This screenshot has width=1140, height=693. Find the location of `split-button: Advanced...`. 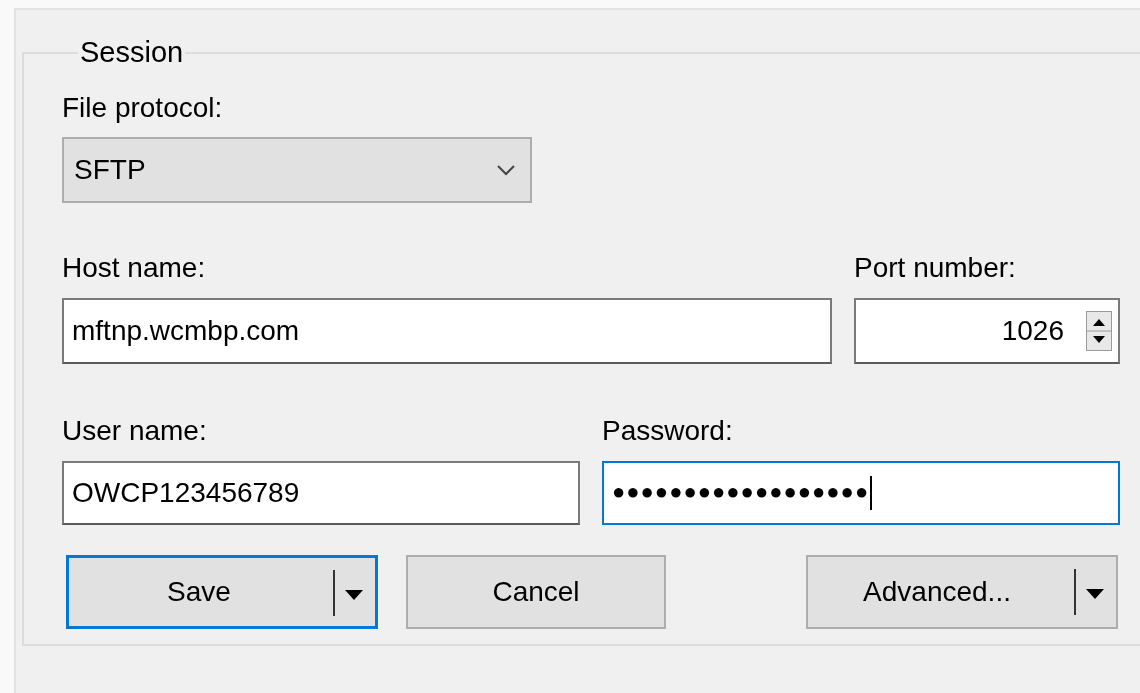

split-button: Advanced... is located at coordinates (962, 592).